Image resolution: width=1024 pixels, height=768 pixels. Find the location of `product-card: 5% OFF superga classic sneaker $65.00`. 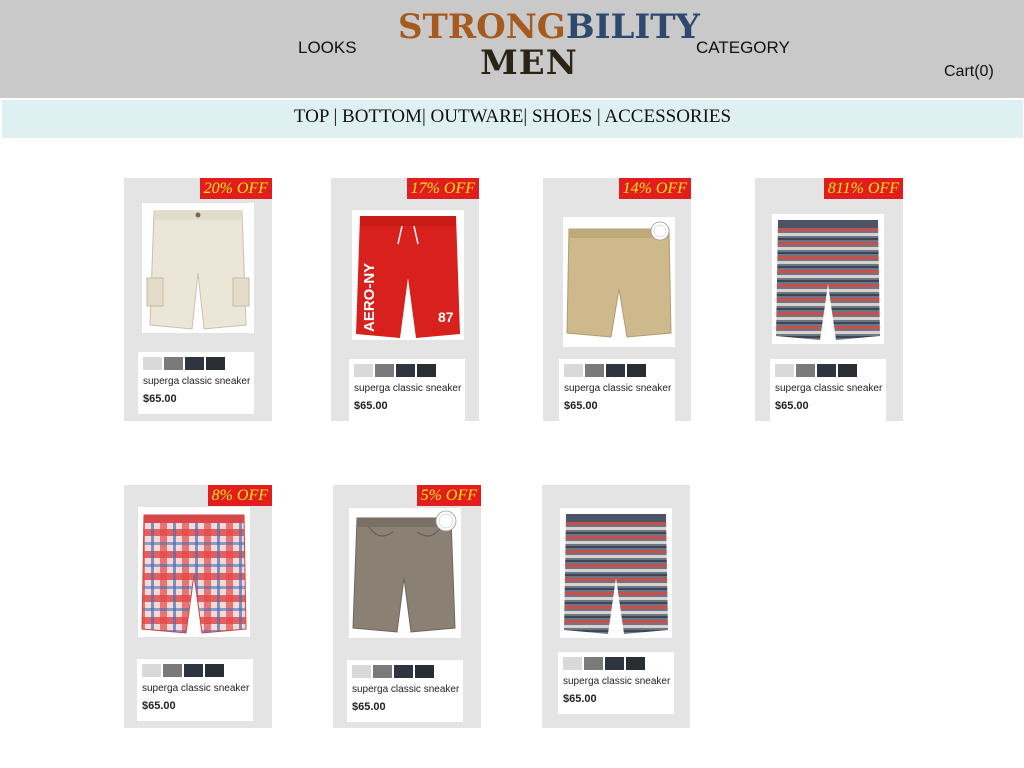

product-card: 5% OFF superga classic sneaker $65.00 is located at coordinates (407, 606).